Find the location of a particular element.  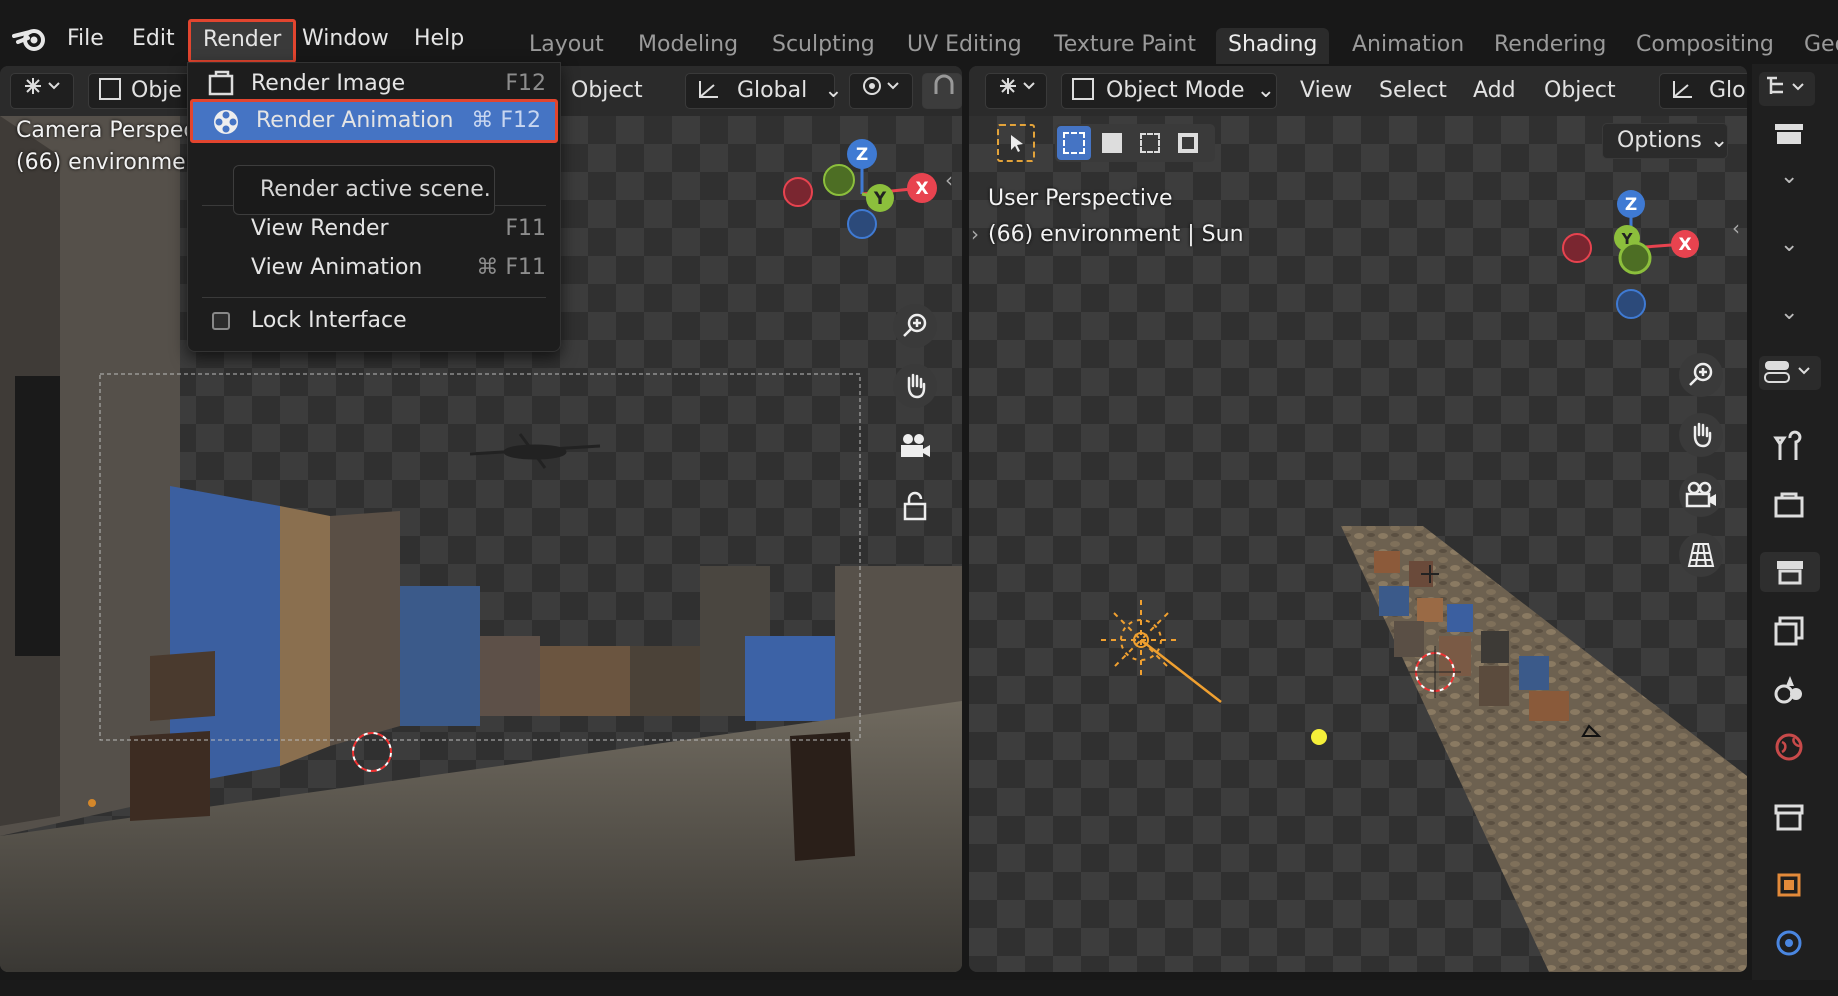

tab-texture-paint: Texture Paint is located at coordinates (1125, 46).